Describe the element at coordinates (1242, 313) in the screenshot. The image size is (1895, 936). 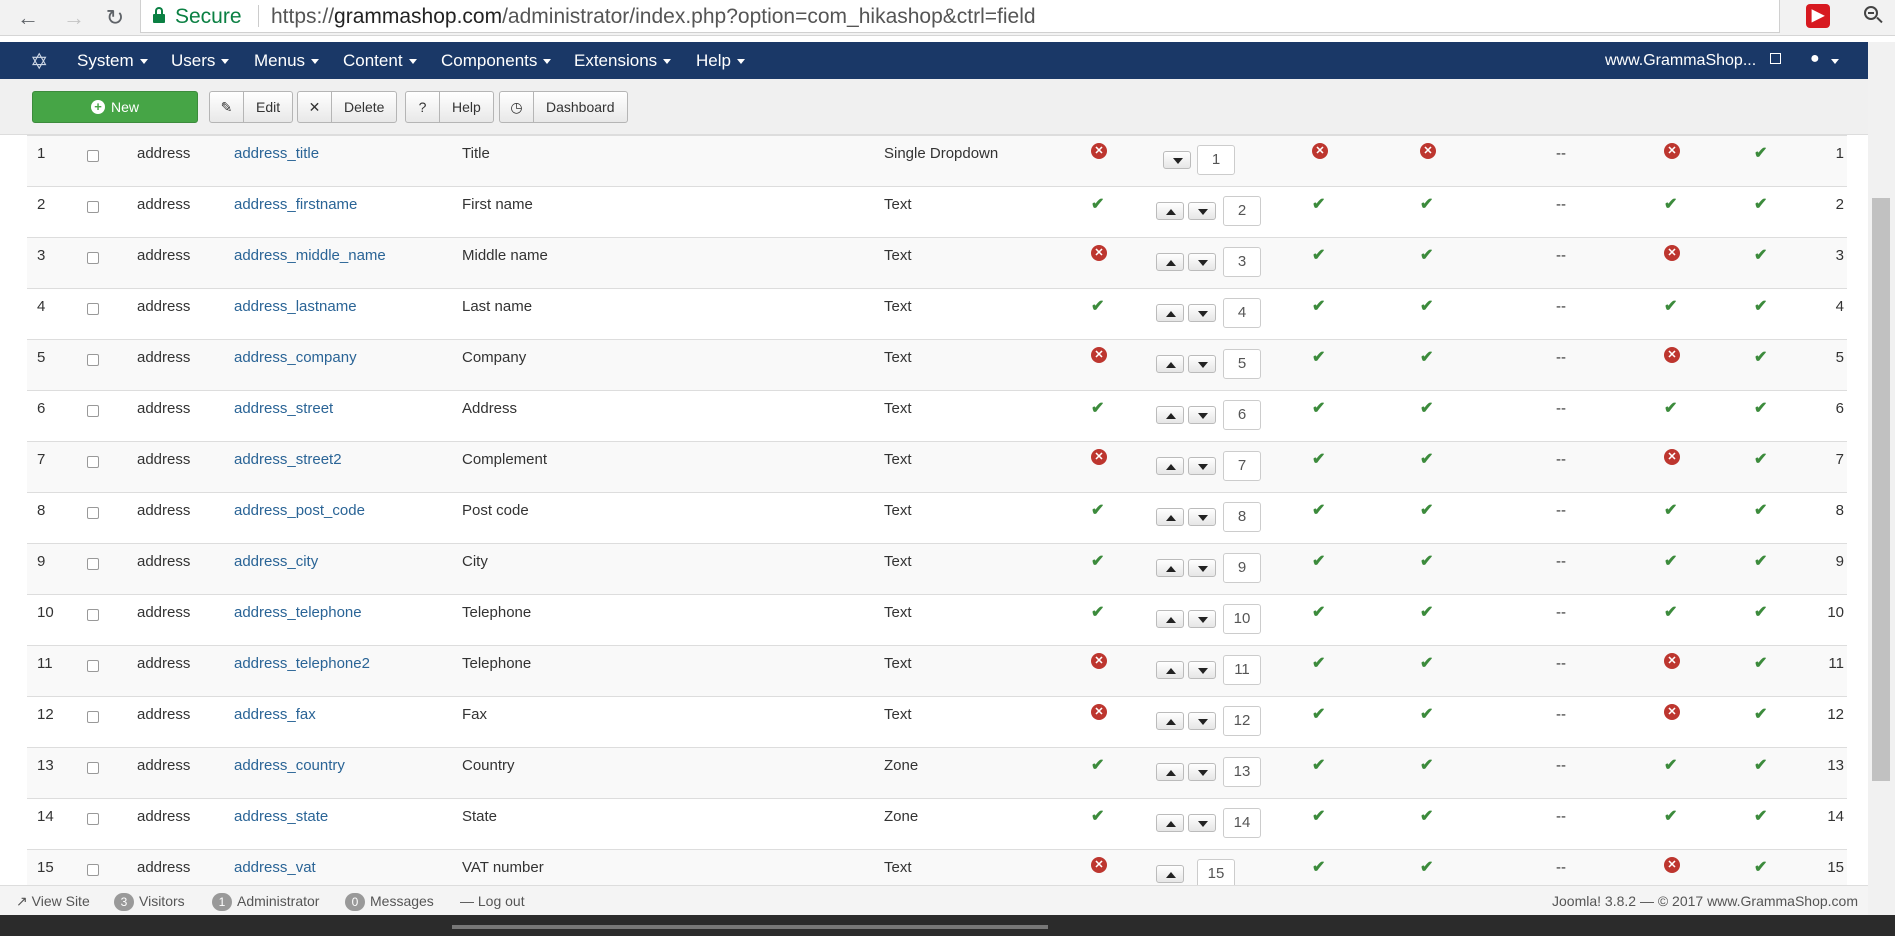
I see `order-input: 4` at that location.